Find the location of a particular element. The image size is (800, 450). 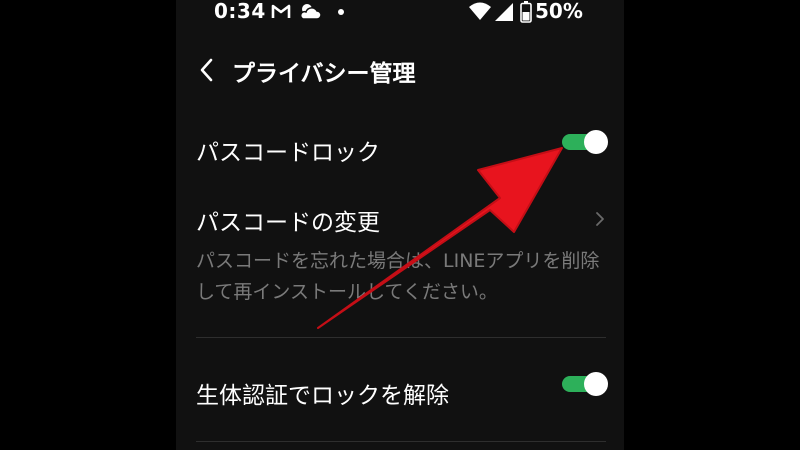

biometric-unlock-label: 生体認証でロックを解除 is located at coordinates (322, 393).